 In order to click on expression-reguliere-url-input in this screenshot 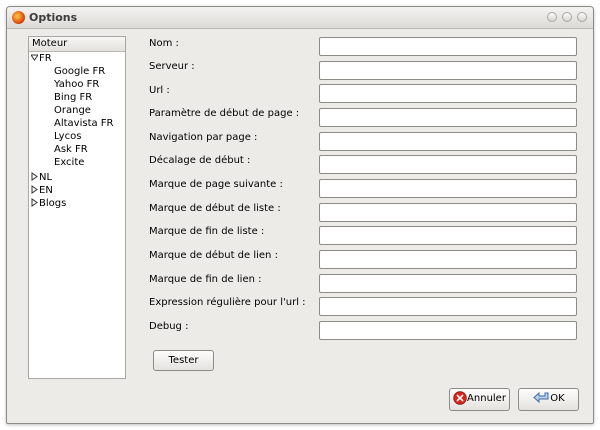, I will do `click(448, 306)`.